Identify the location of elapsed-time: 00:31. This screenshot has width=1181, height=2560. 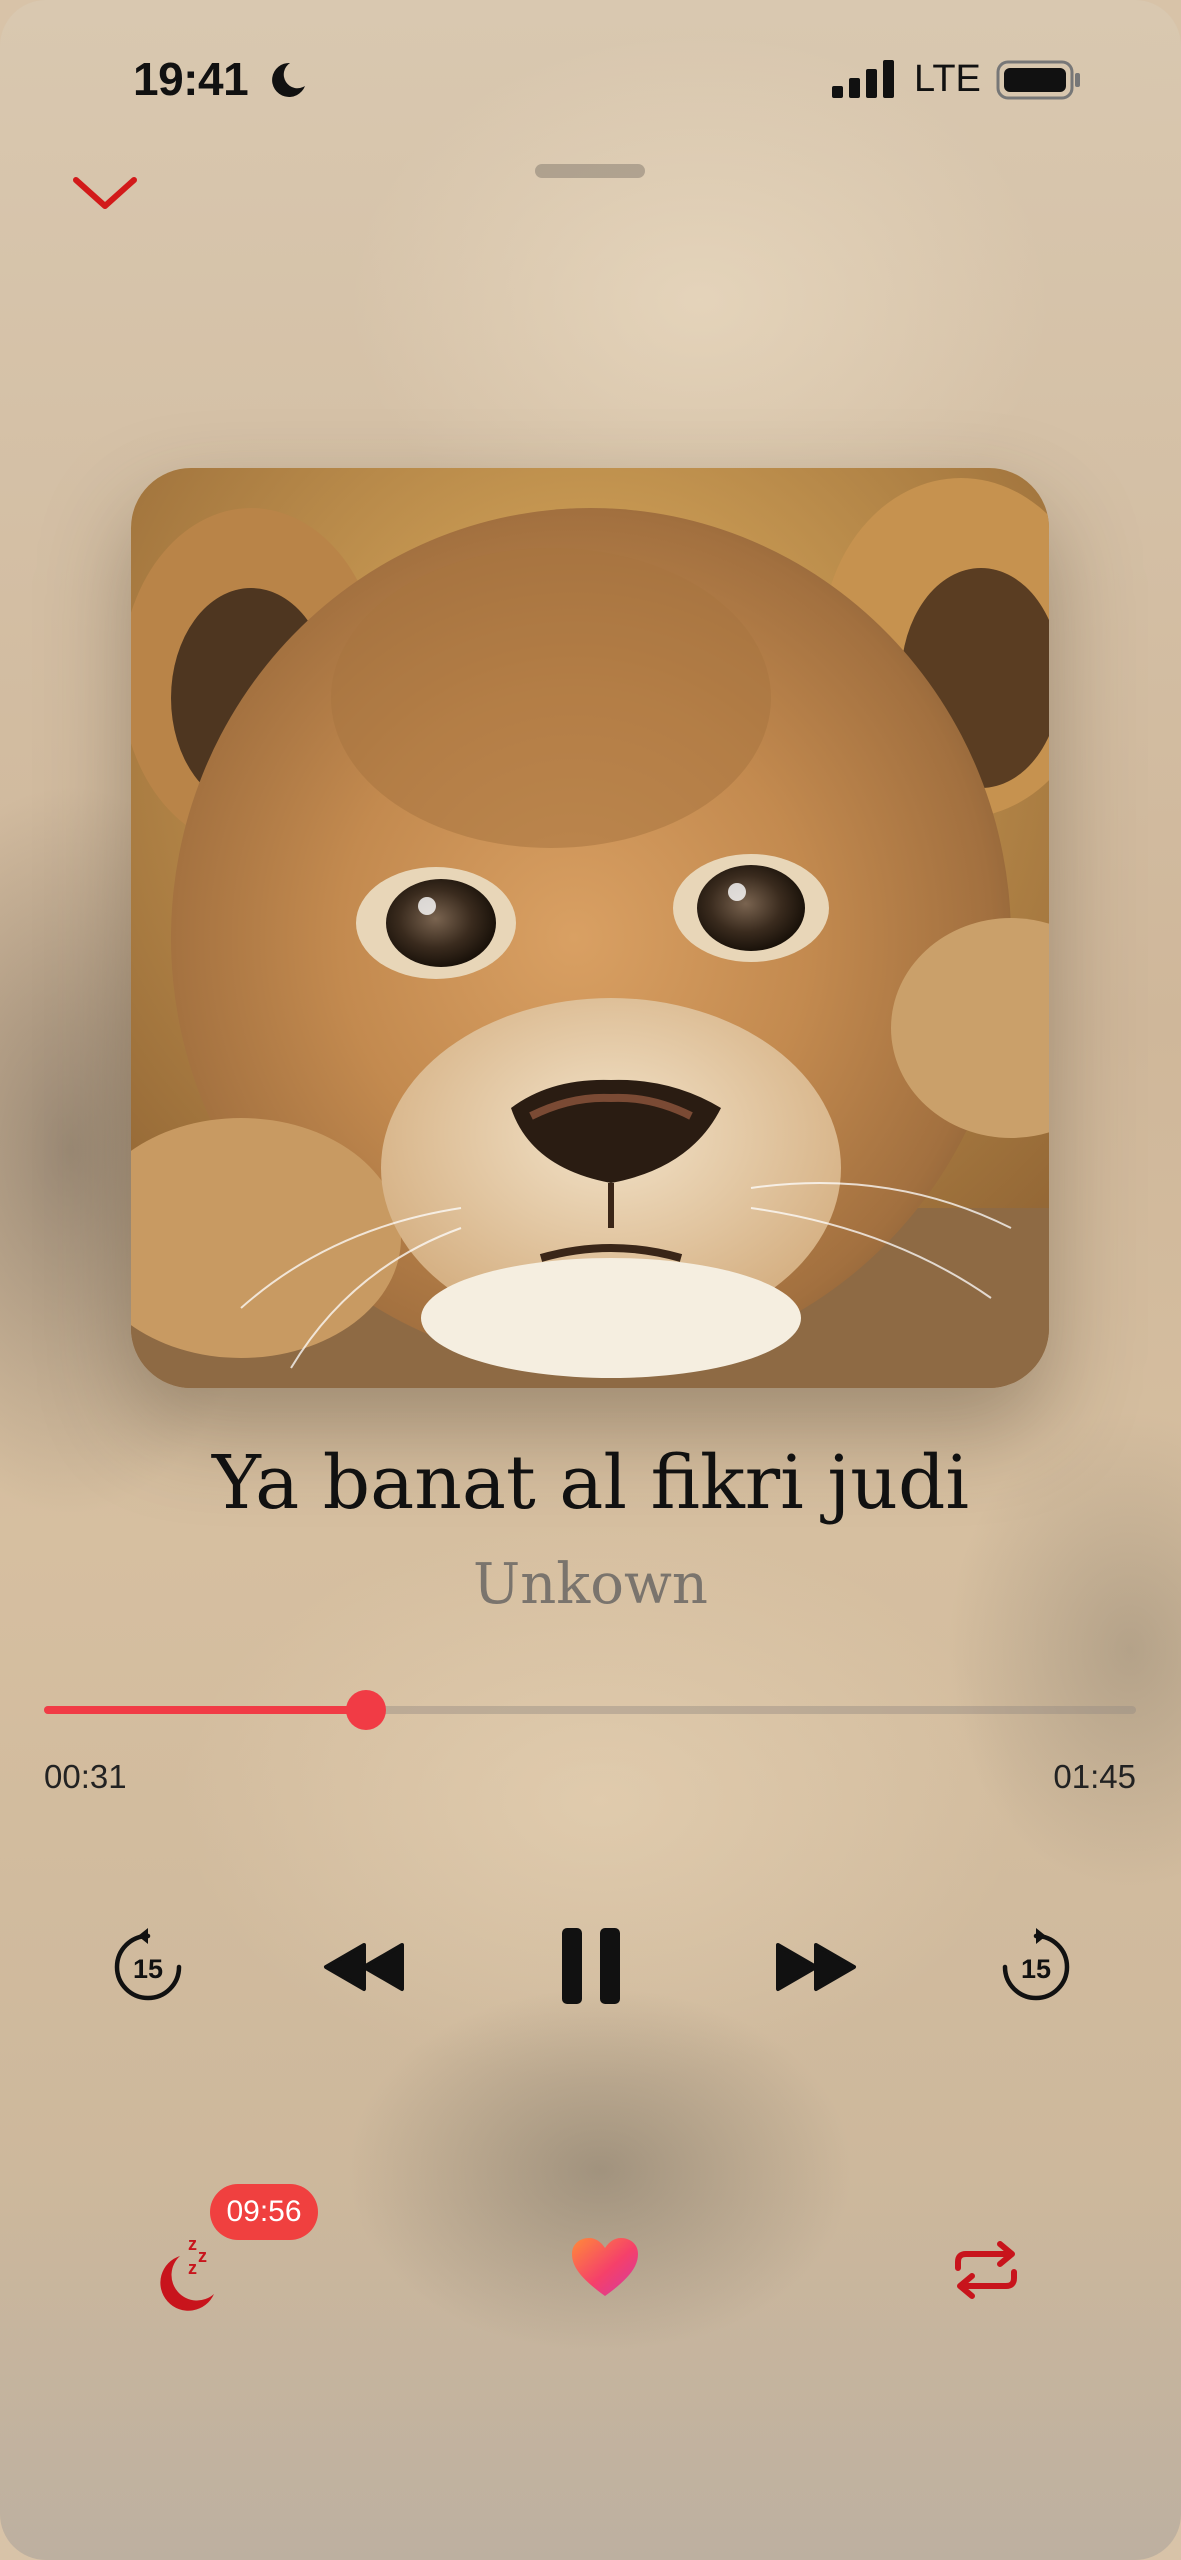
(85, 1776).